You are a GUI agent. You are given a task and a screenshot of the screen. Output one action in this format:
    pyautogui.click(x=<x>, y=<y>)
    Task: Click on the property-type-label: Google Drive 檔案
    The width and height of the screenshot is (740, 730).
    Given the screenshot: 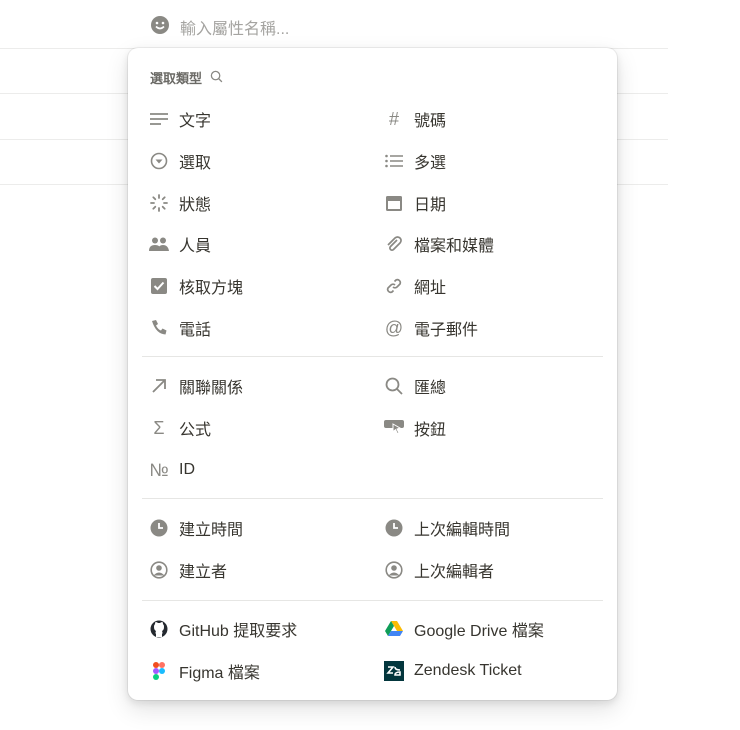 What is the action you would take?
    pyautogui.click(x=479, y=631)
    